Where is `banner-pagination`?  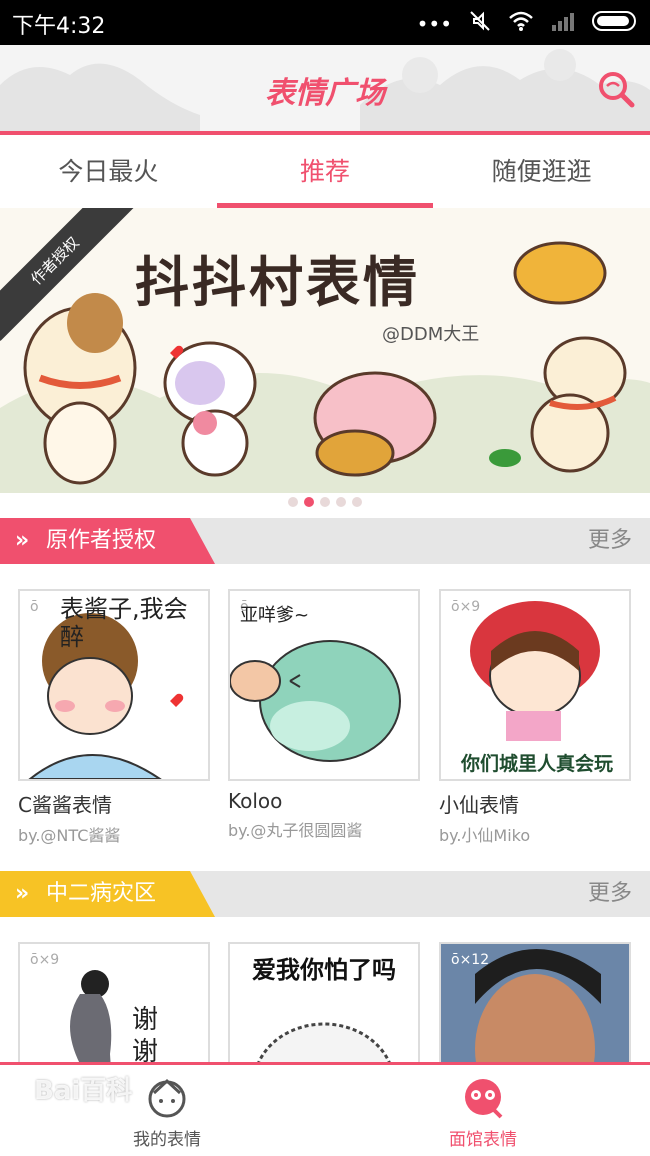
banner-pagination is located at coordinates (325, 502).